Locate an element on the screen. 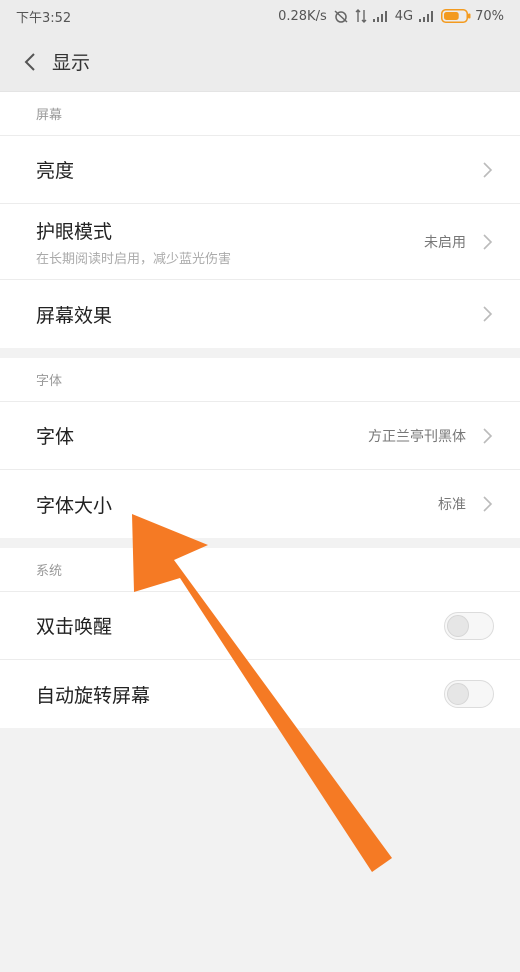  row-brightness: 亮度 is located at coordinates (260, 170).